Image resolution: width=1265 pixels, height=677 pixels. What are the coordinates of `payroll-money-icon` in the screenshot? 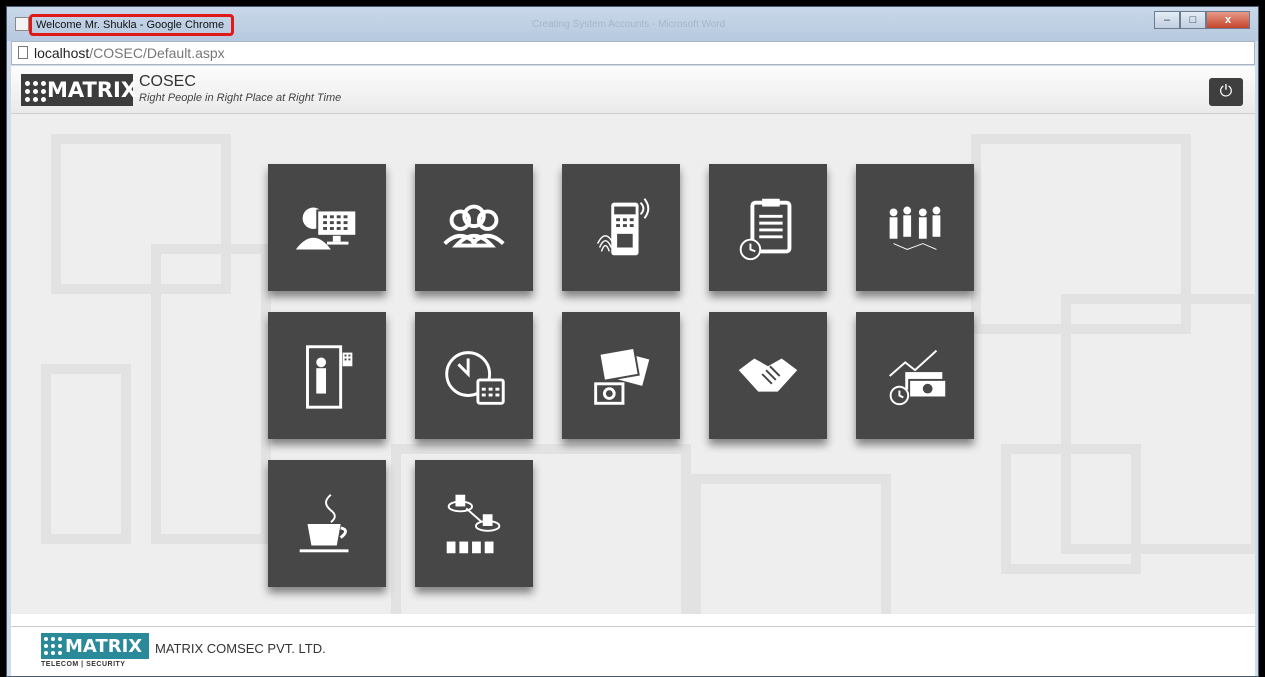 It's located at (918, 377).